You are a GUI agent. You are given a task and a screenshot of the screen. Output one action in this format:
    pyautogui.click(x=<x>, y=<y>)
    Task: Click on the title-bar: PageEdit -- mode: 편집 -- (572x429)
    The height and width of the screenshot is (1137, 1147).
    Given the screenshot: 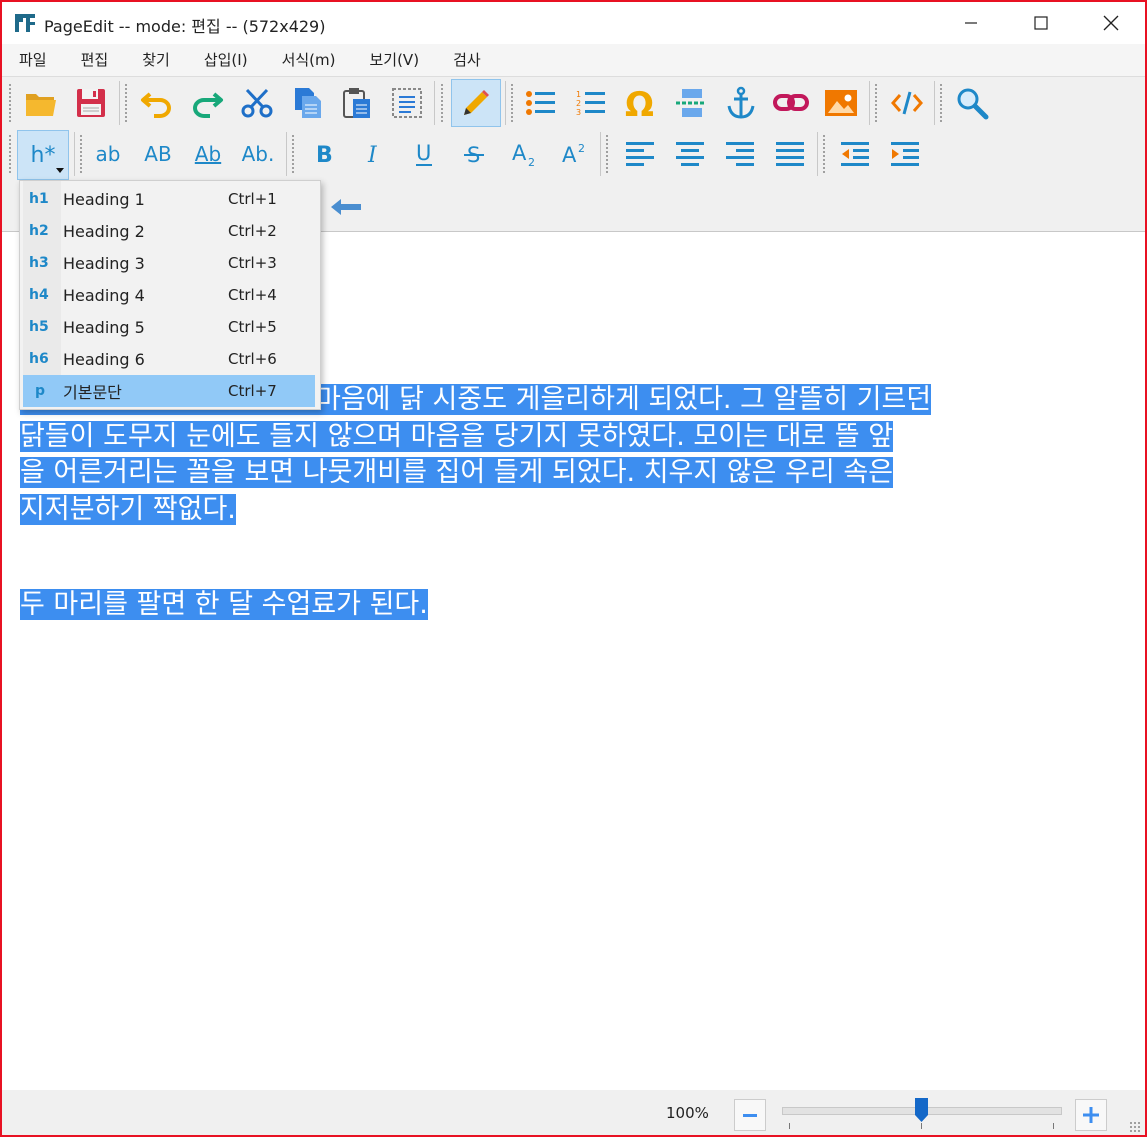 What is the action you would take?
    pyautogui.click(x=573, y=23)
    